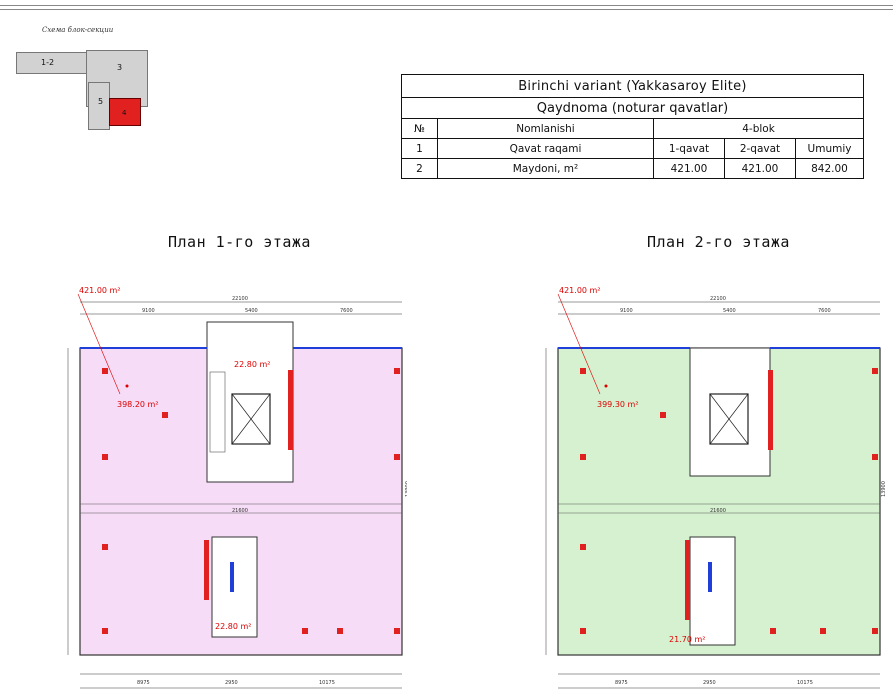  I want to click on plan-2-stair-core-bottom, so click(712, 591).